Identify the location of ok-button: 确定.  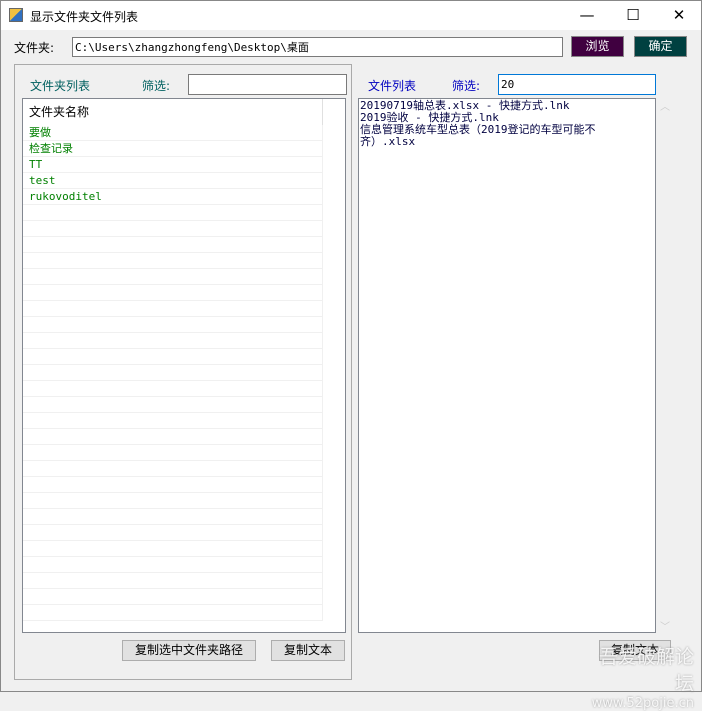
(660, 46).